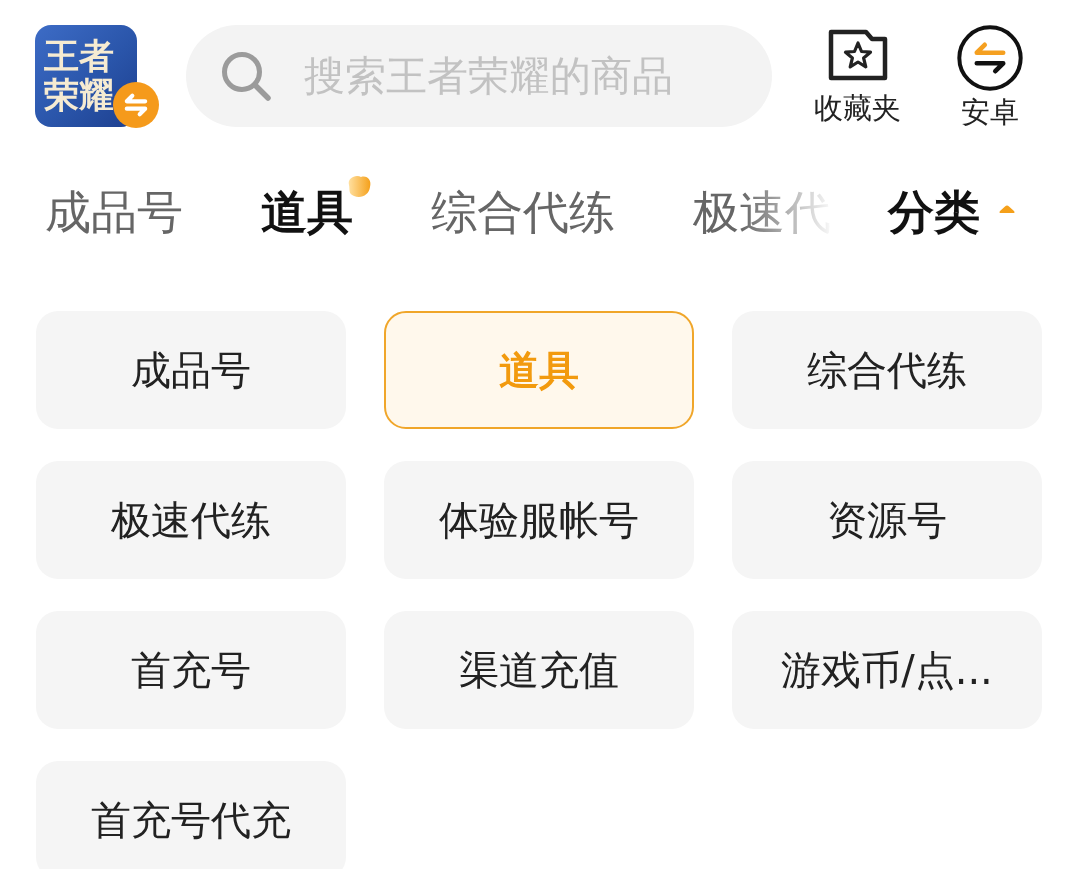 The width and height of the screenshot is (1079, 869). What do you see at coordinates (1007, 209) in the screenshot?
I see `caret-up-icon` at bounding box center [1007, 209].